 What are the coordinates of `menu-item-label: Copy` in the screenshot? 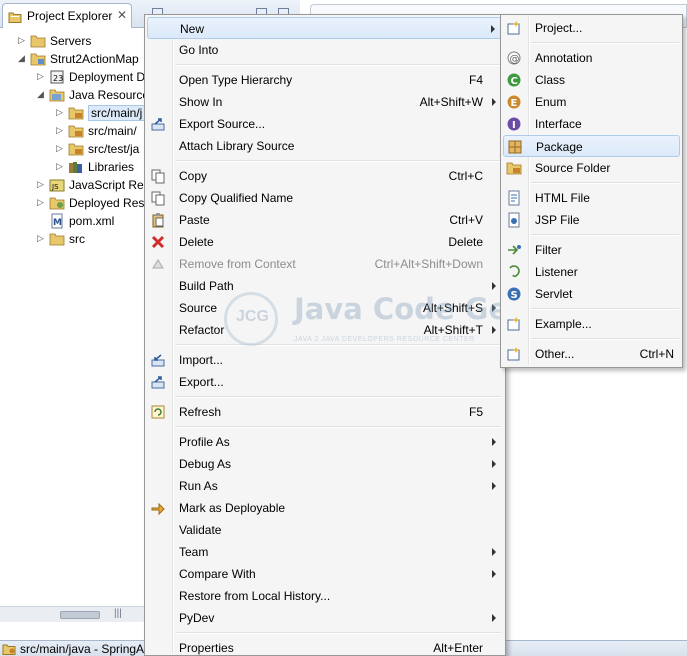 It's located at (193, 176).